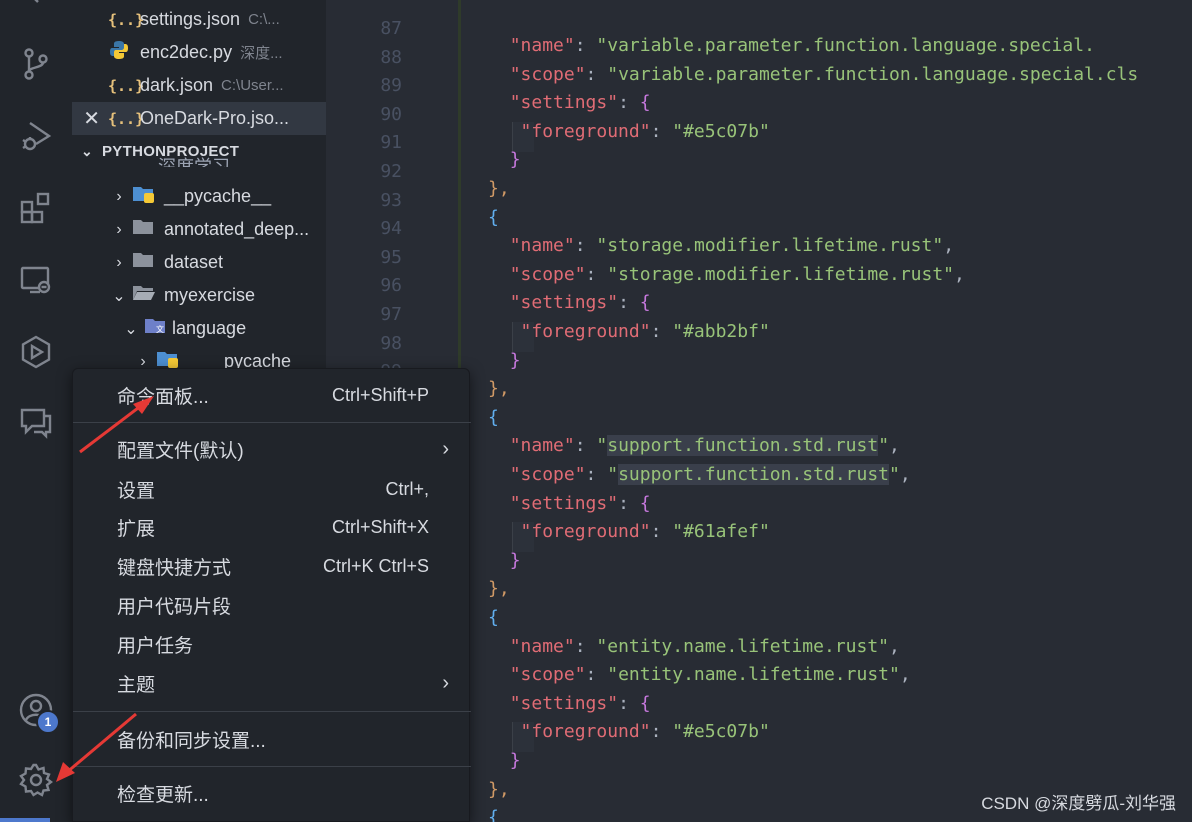 This screenshot has width=1192, height=822. Describe the element at coordinates (272, 605) in the screenshot. I see `menu-item-user-snippets: 用户代码片段` at that location.